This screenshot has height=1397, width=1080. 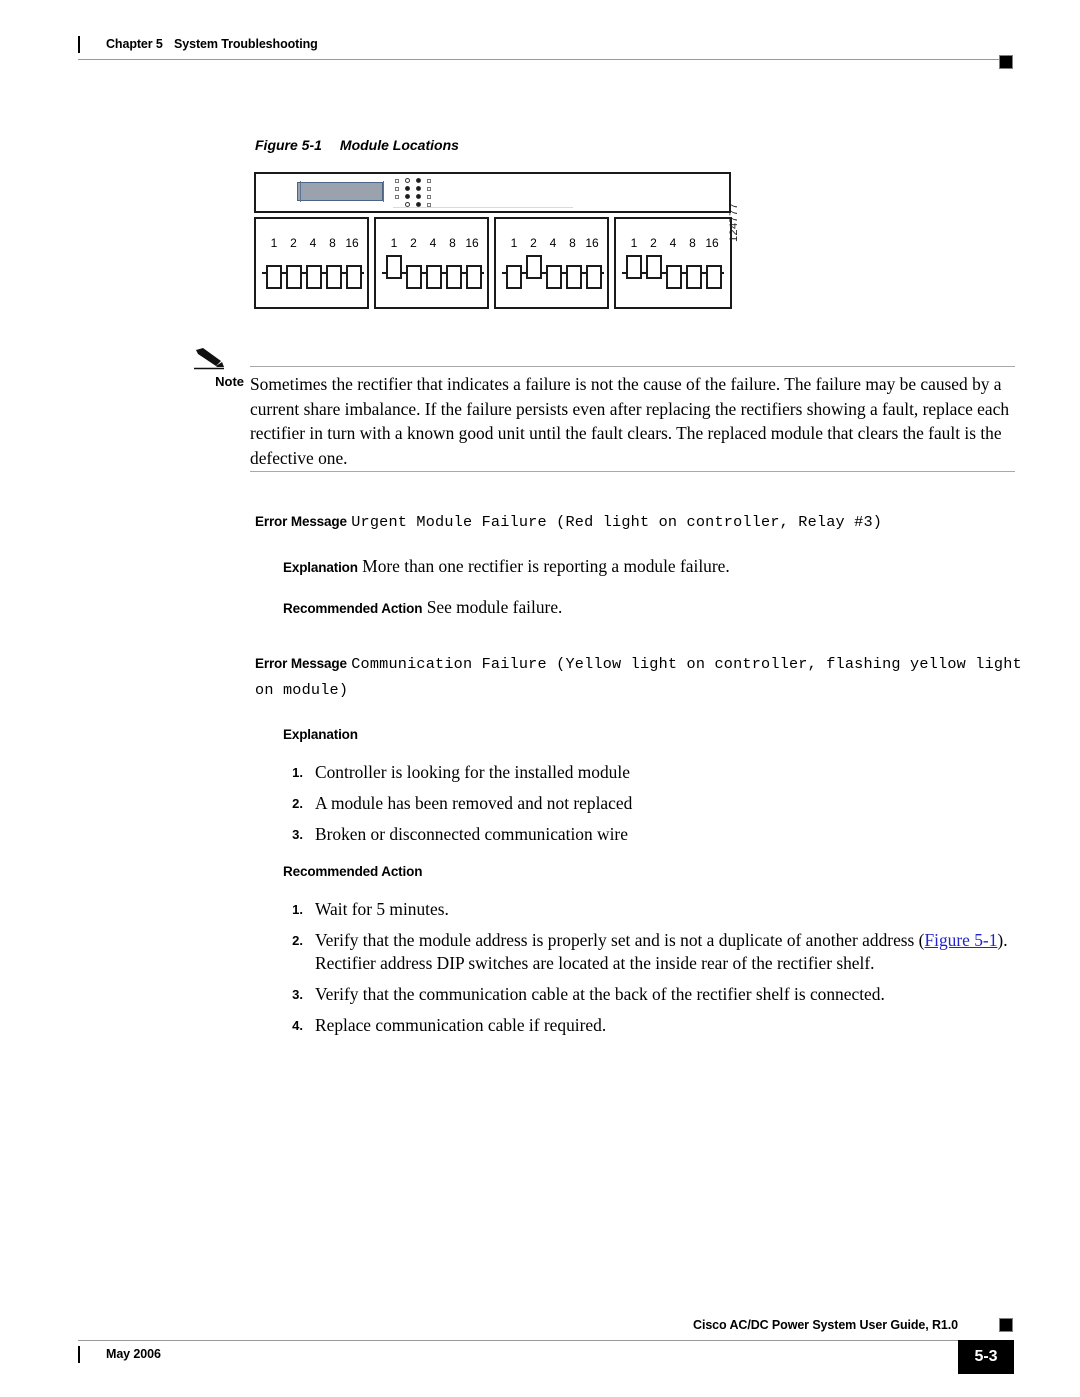 I want to click on note-rule-bottom, so click(x=632, y=471).